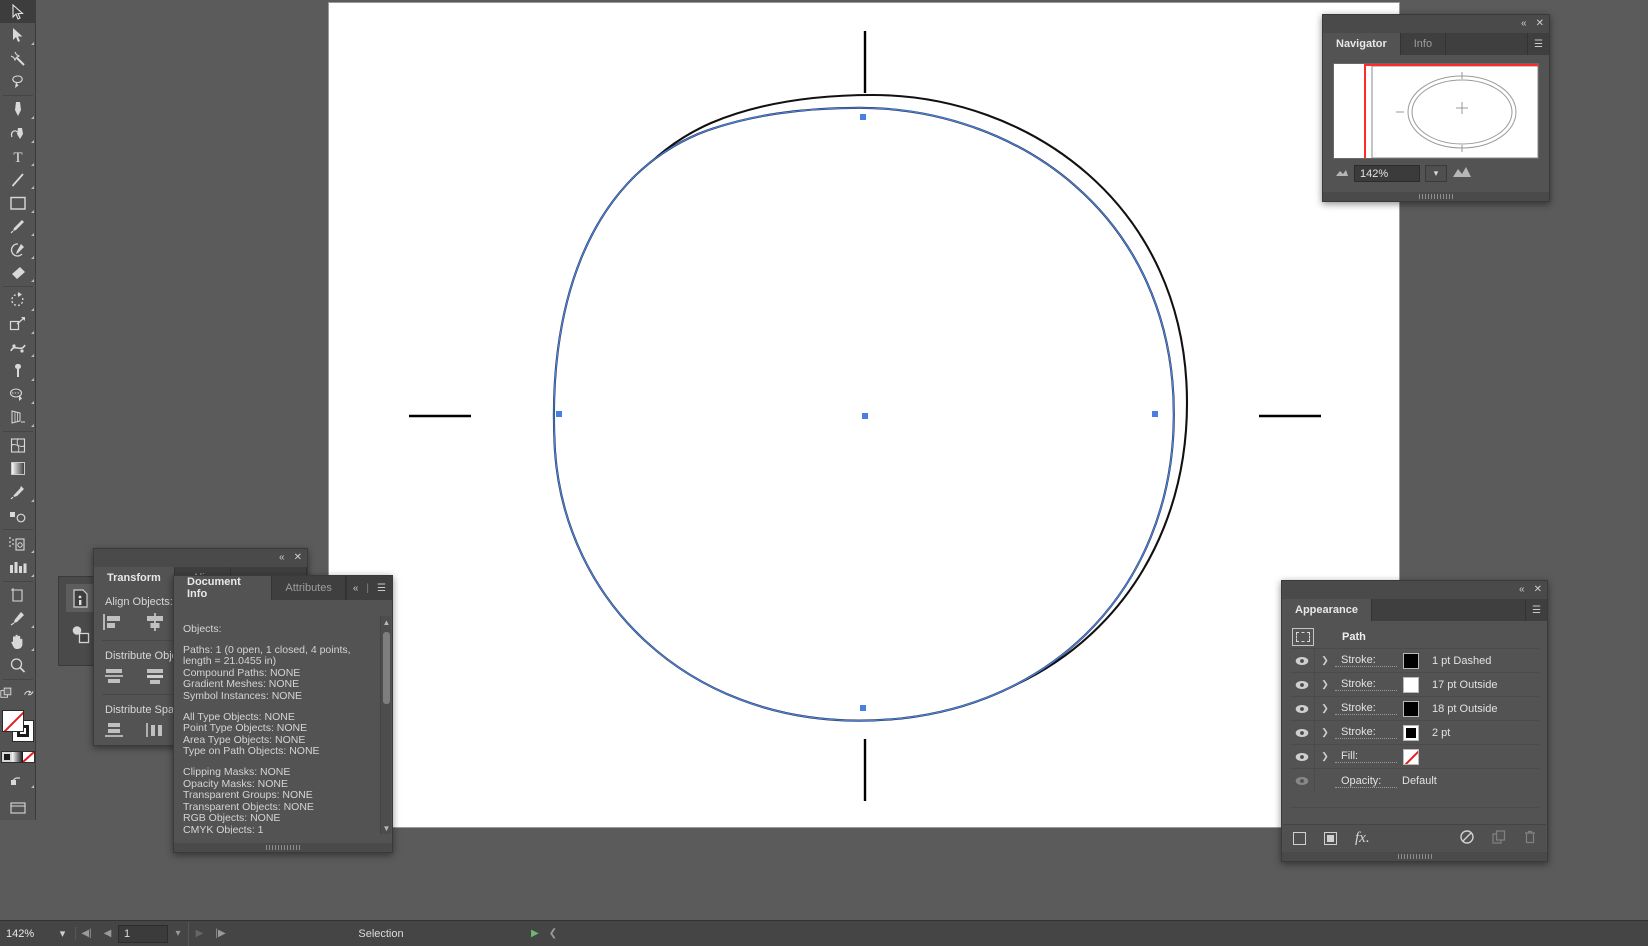 The image size is (1648, 946). I want to click on appearance-panel-menu: ☰, so click(1536, 610).